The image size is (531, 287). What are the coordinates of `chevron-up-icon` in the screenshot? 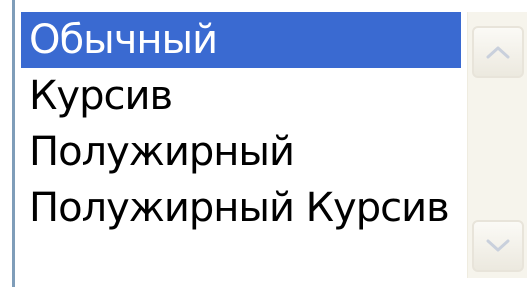 It's located at (498, 52).